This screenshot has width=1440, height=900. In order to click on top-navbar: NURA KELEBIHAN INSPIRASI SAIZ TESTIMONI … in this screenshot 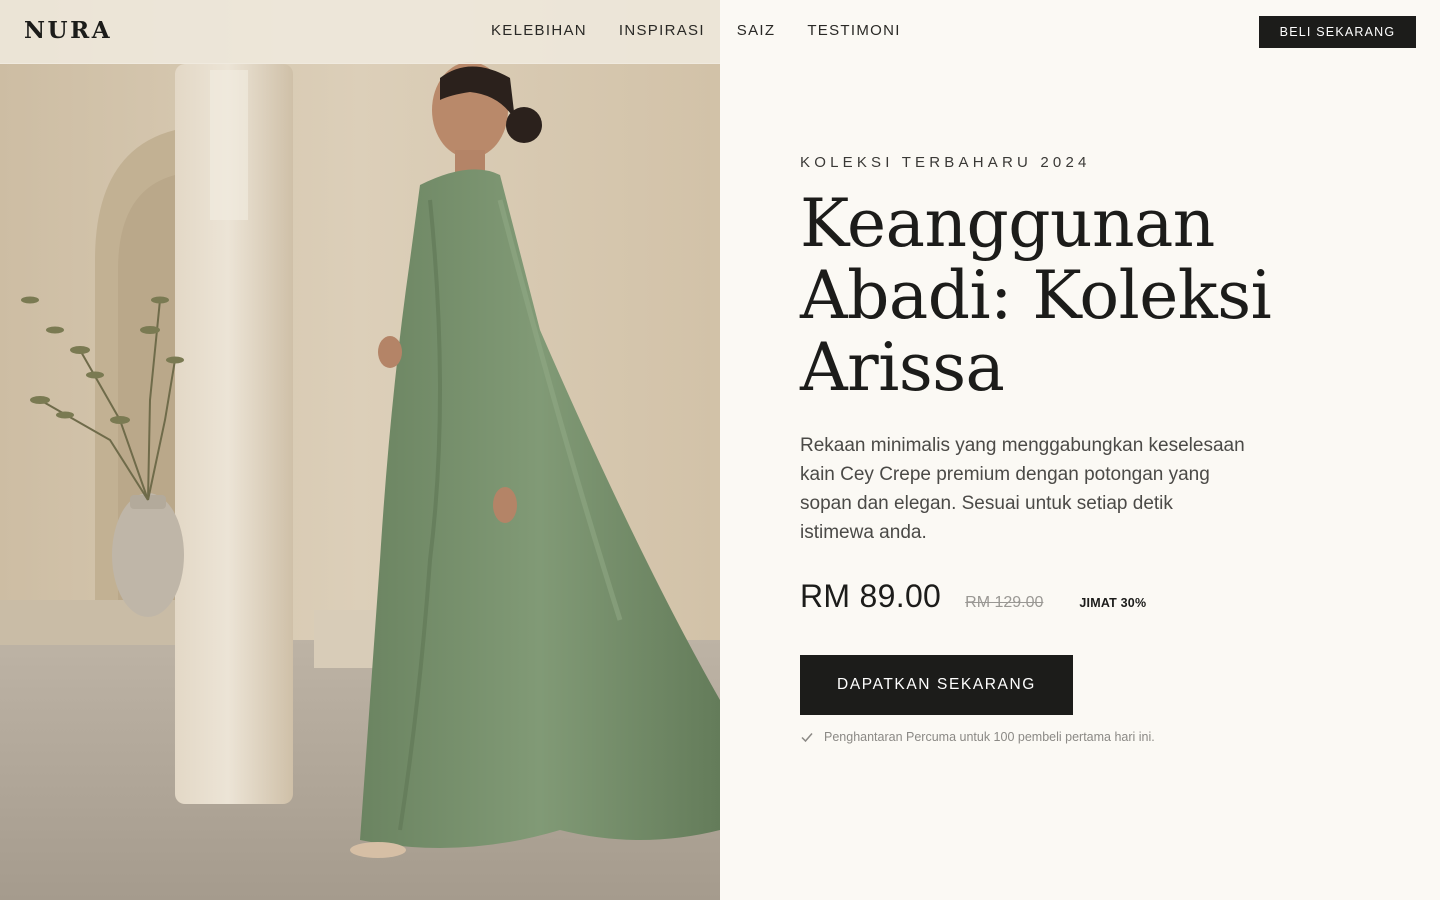, I will do `click(720, 32)`.